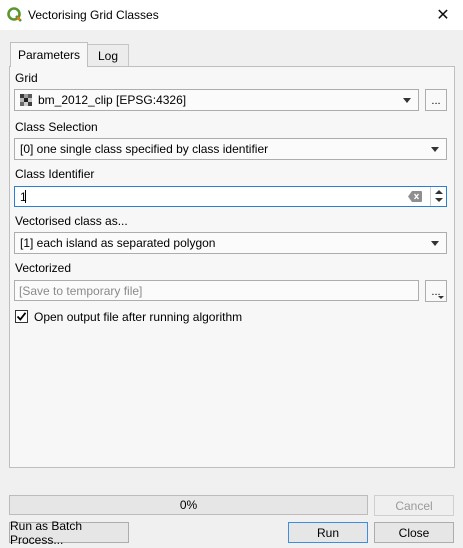  What do you see at coordinates (14, 14) in the screenshot?
I see `qgis-logo-icon` at bounding box center [14, 14].